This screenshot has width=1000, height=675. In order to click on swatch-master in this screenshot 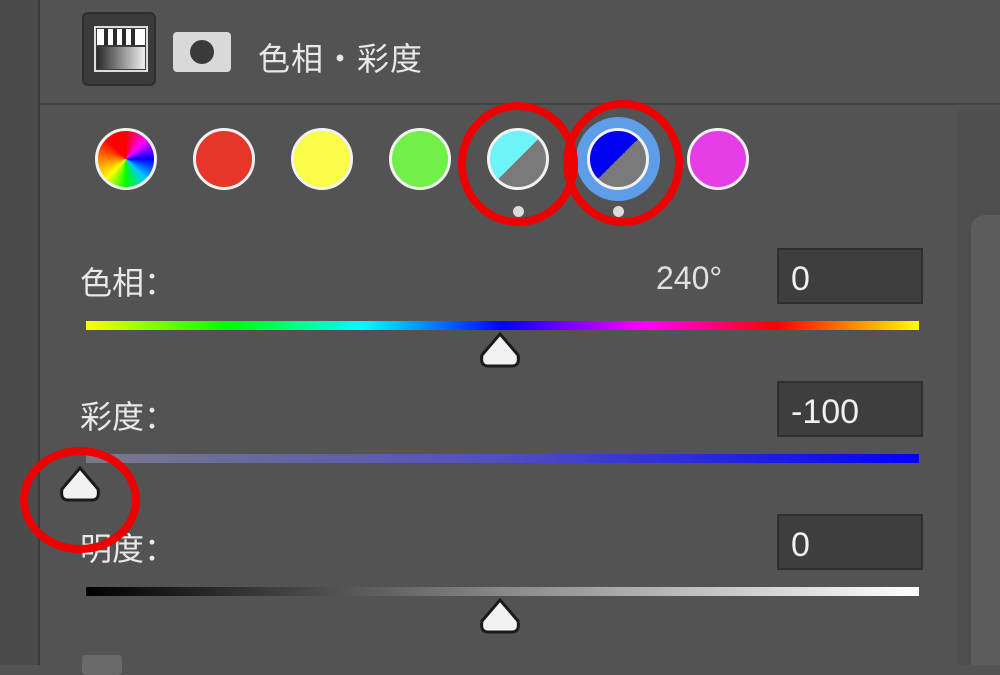, I will do `click(126, 159)`.